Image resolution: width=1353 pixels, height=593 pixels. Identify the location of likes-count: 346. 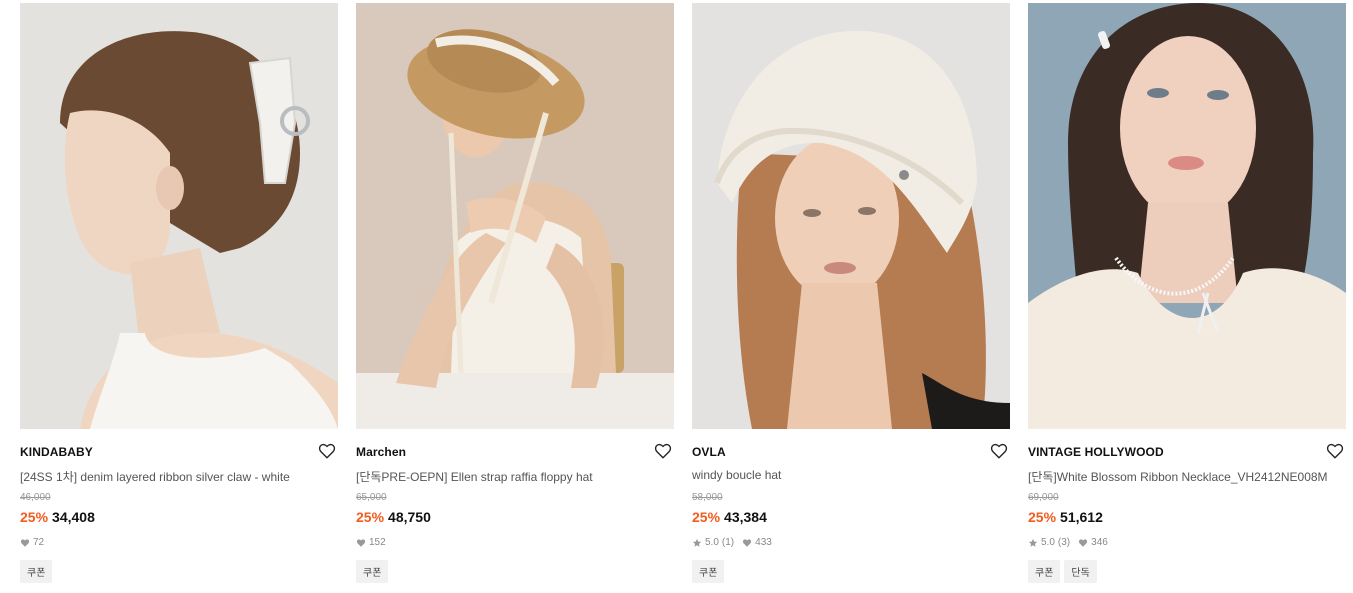
(1099, 542).